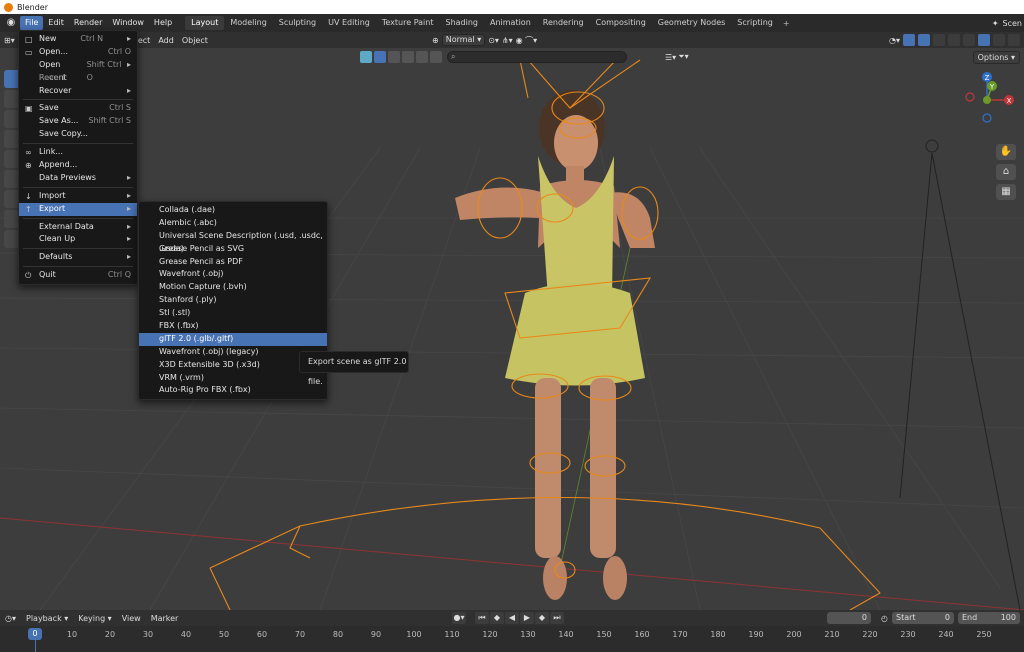 This screenshot has width=1024, height=652. What do you see at coordinates (128, 23) in the screenshot?
I see `menu-window: Window` at bounding box center [128, 23].